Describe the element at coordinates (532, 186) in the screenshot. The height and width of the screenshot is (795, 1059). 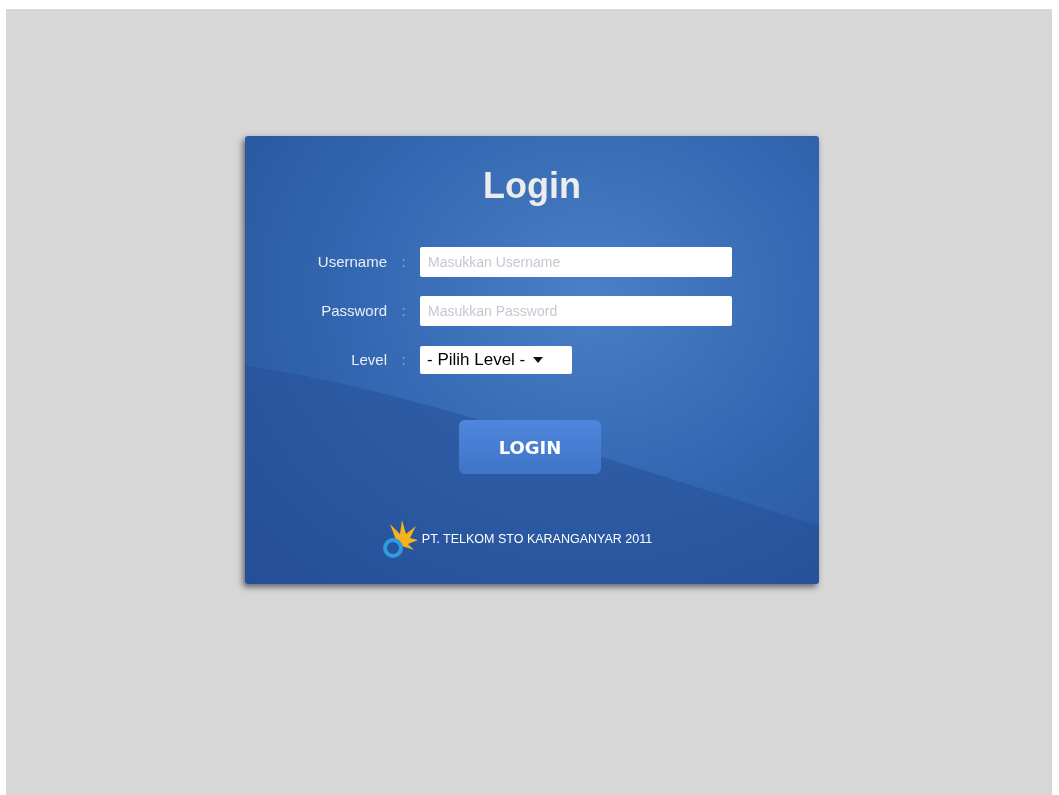
I see `login-title: Login` at that location.